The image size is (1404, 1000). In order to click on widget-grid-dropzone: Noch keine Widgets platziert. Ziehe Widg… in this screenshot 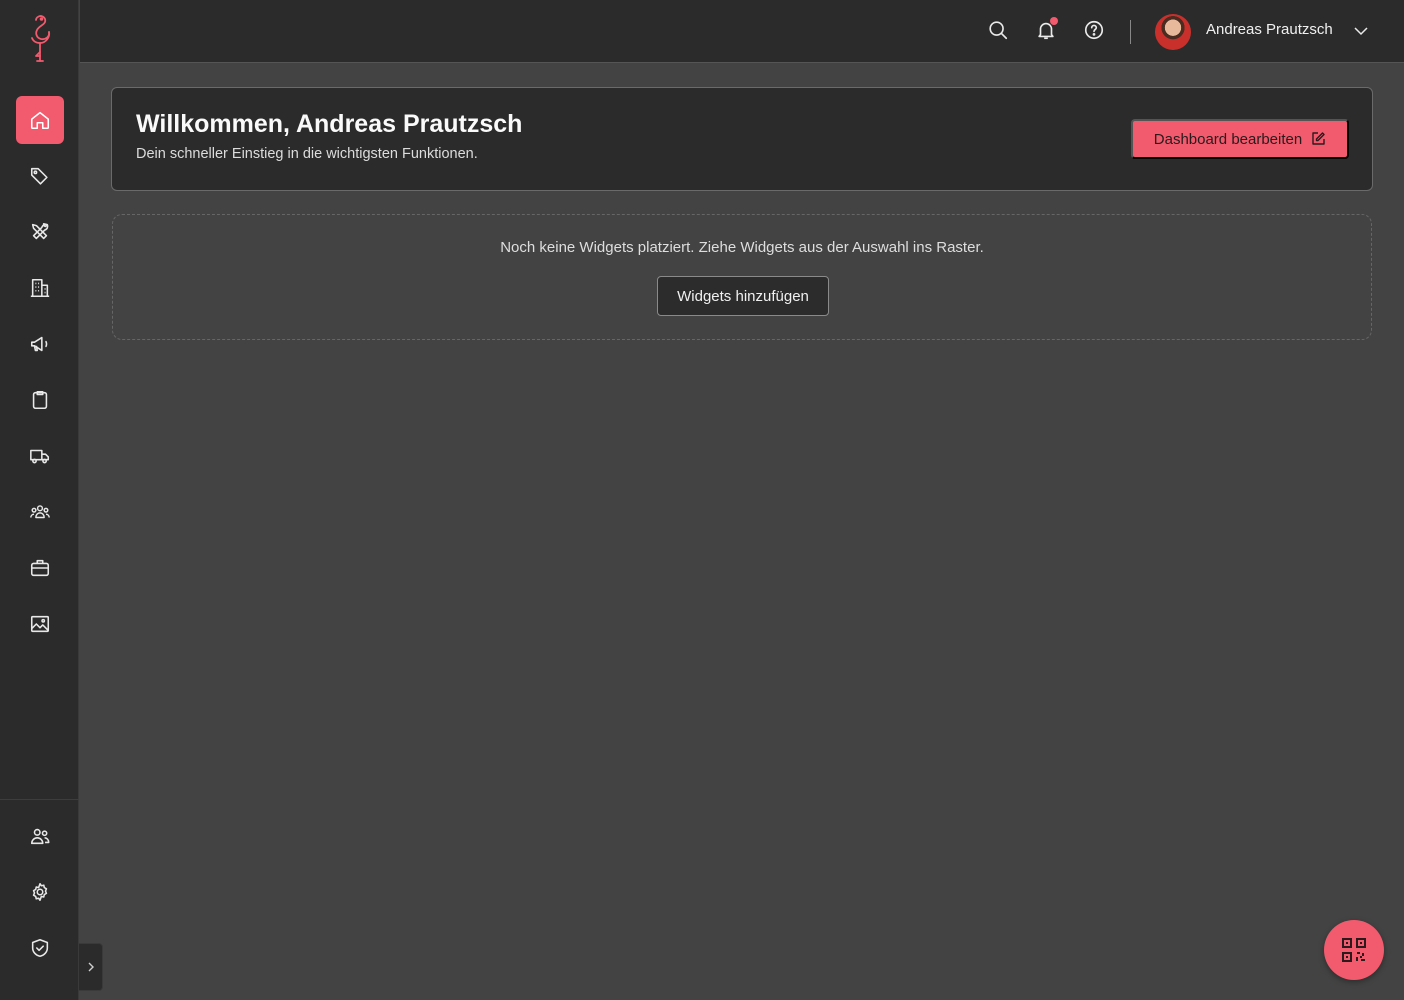, I will do `click(742, 277)`.